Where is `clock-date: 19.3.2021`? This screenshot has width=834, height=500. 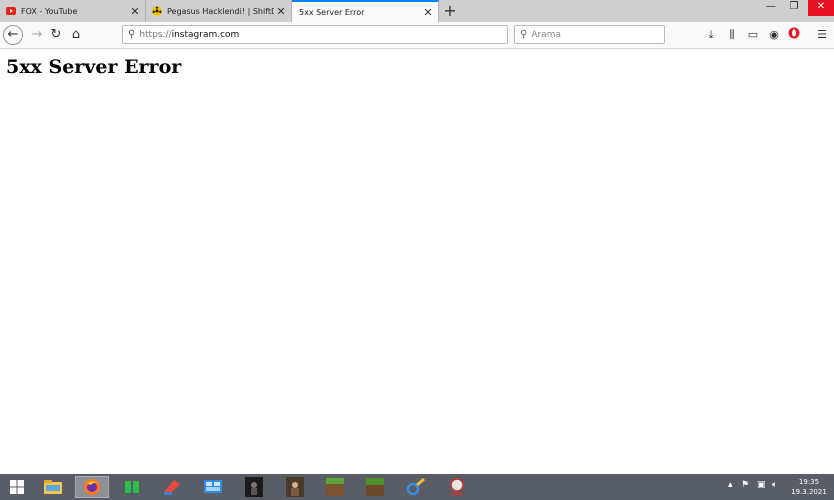 clock-date: 19.3.2021 is located at coordinates (809, 492).